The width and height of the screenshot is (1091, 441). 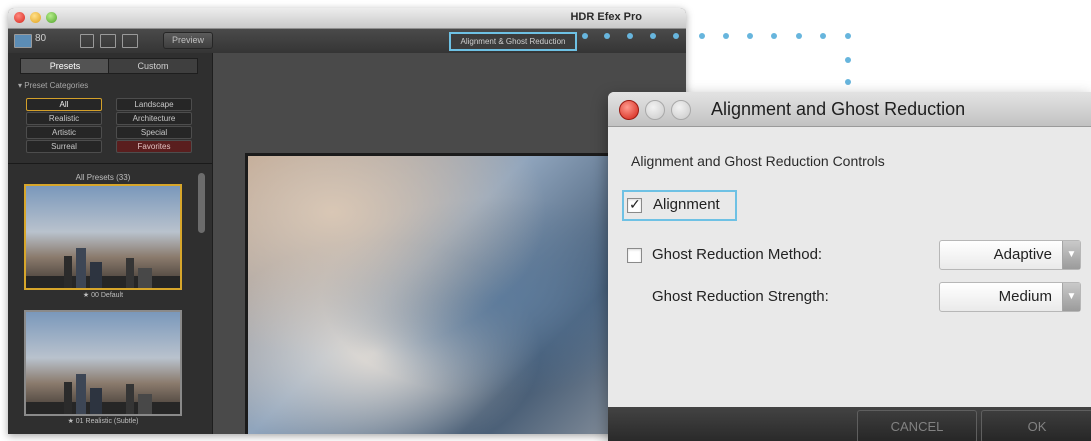 What do you see at coordinates (64, 132) in the screenshot?
I see `category-artistic: Artistic` at bounding box center [64, 132].